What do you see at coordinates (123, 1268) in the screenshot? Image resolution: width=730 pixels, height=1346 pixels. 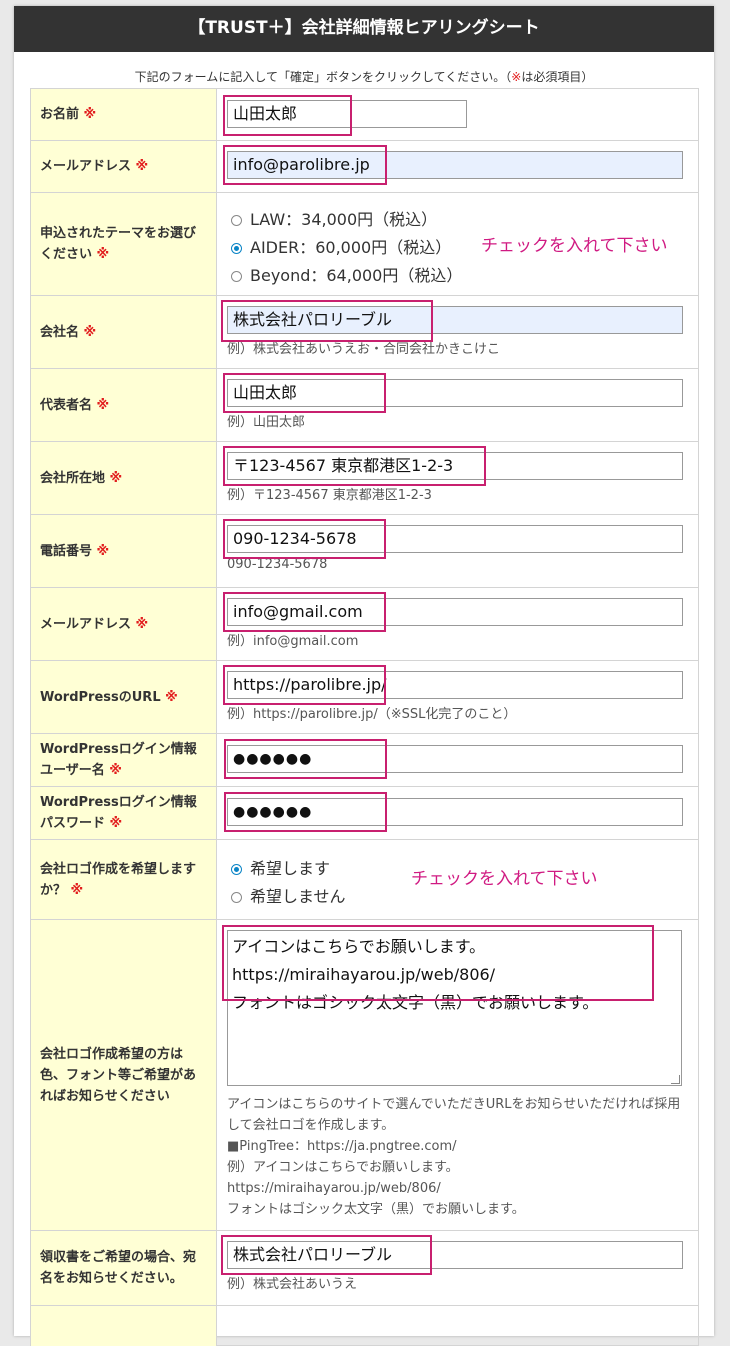 I see `receipt-label: 領収書をご希望の場合、宛名をお知らせください。` at bounding box center [123, 1268].